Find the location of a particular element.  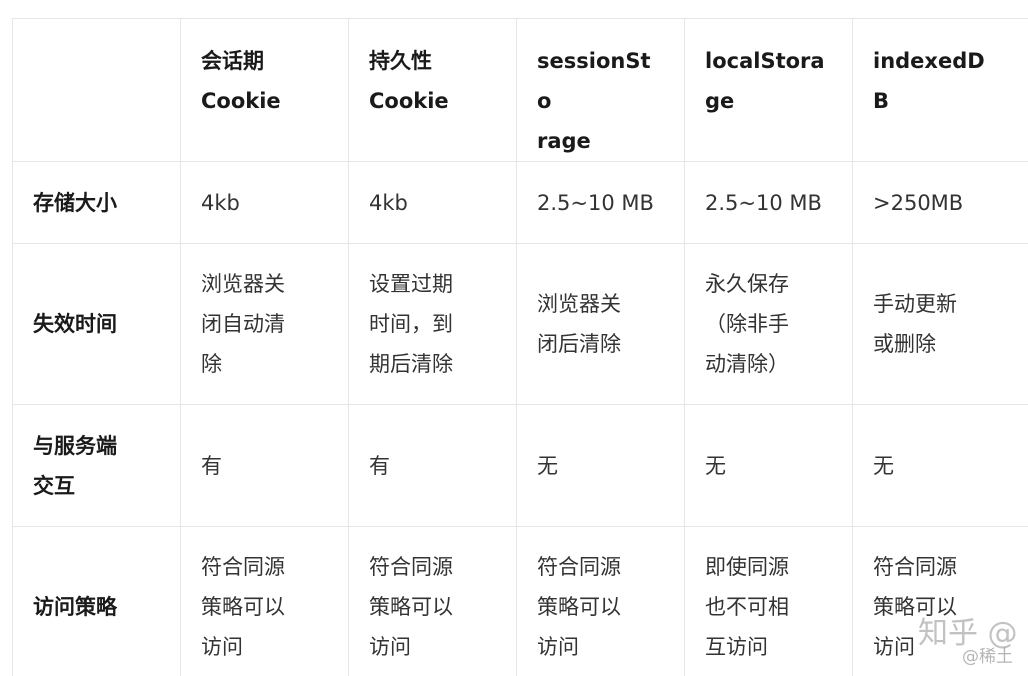

table-cell: 永久保存 （除非手 动清除） is located at coordinates (768, 324).